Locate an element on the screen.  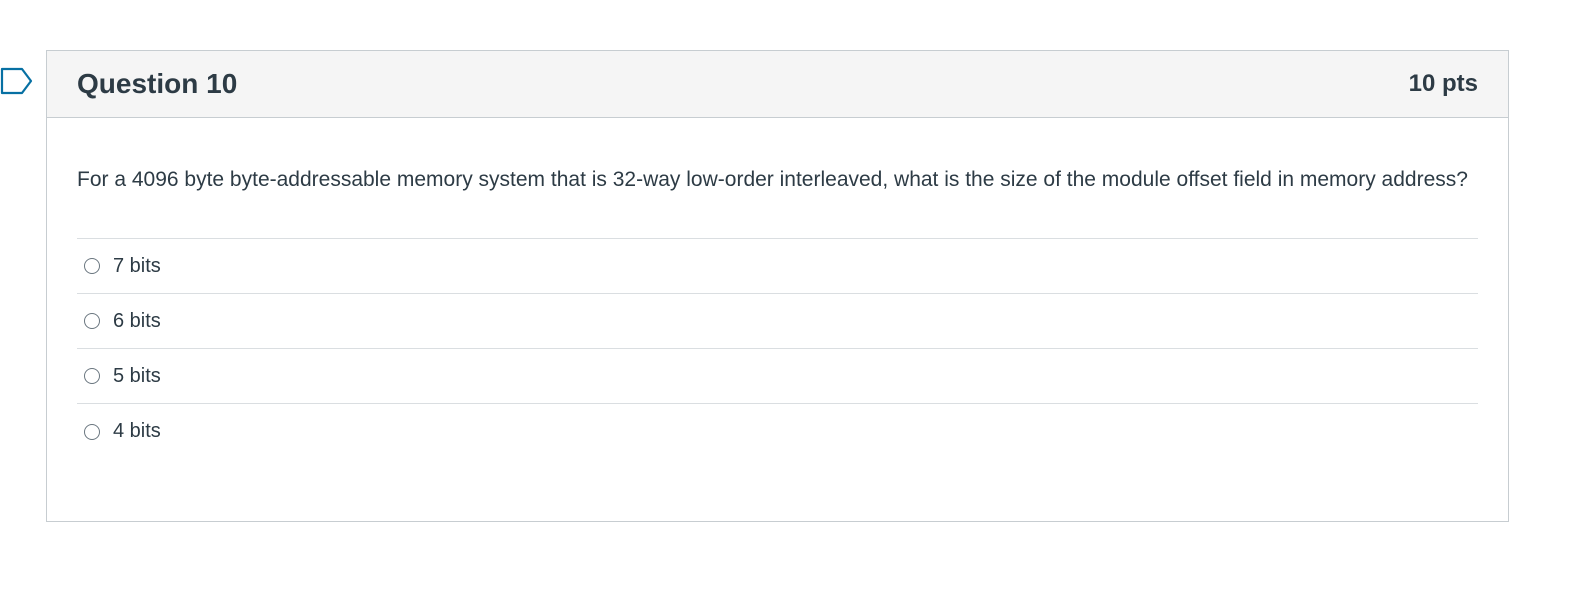
question-header: Question 10 10 pts is located at coordinates (777, 84).